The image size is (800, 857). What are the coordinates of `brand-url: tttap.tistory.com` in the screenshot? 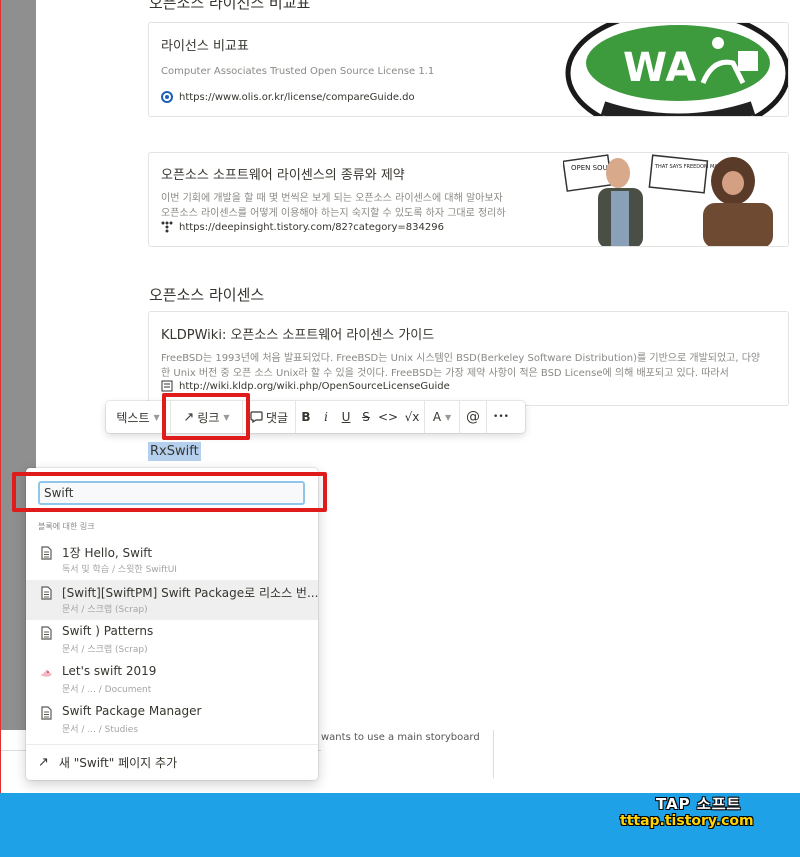 It's located at (687, 821).